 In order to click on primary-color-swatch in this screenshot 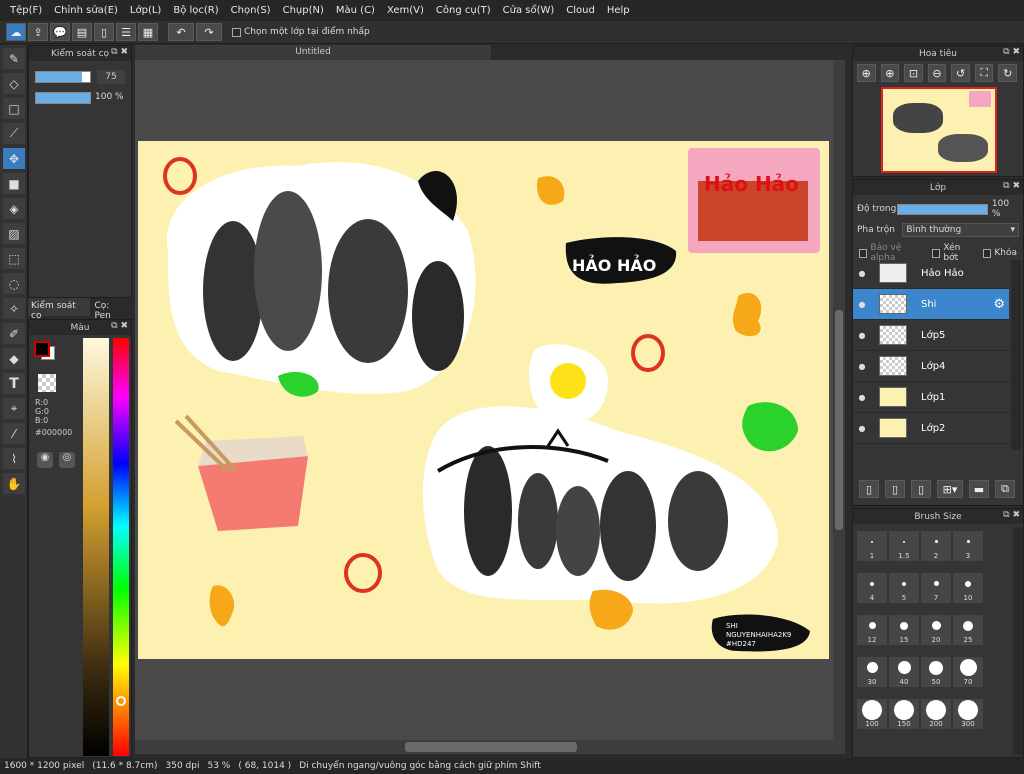, I will do `click(42, 349)`.